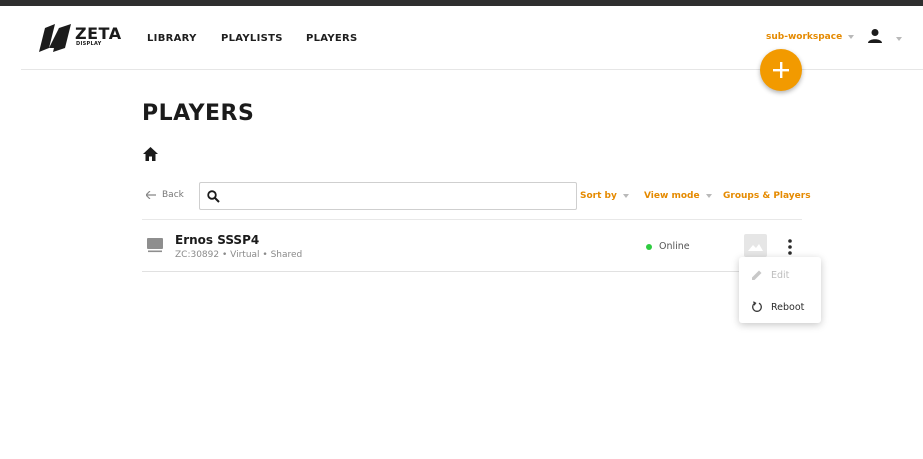 This screenshot has height=459, width=923. Describe the element at coordinates (788, 307) in the screenshot. I see `menu-item-label: Reboot` at that location.